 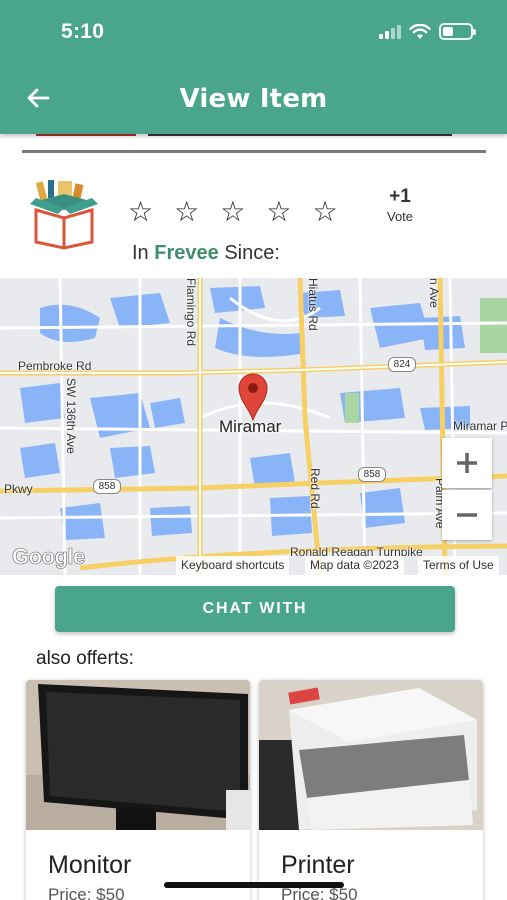 I want to click on open-box-logo, so click(x=64, y=215).